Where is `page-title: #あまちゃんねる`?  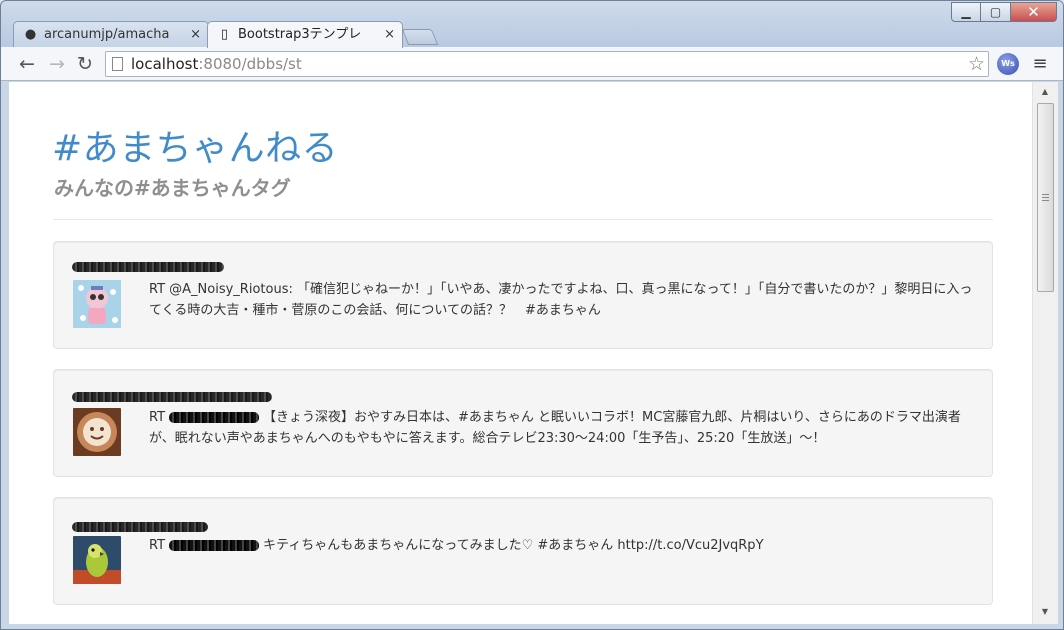 page-title: #あまちゃんねる is located at coordinates (195, 148).